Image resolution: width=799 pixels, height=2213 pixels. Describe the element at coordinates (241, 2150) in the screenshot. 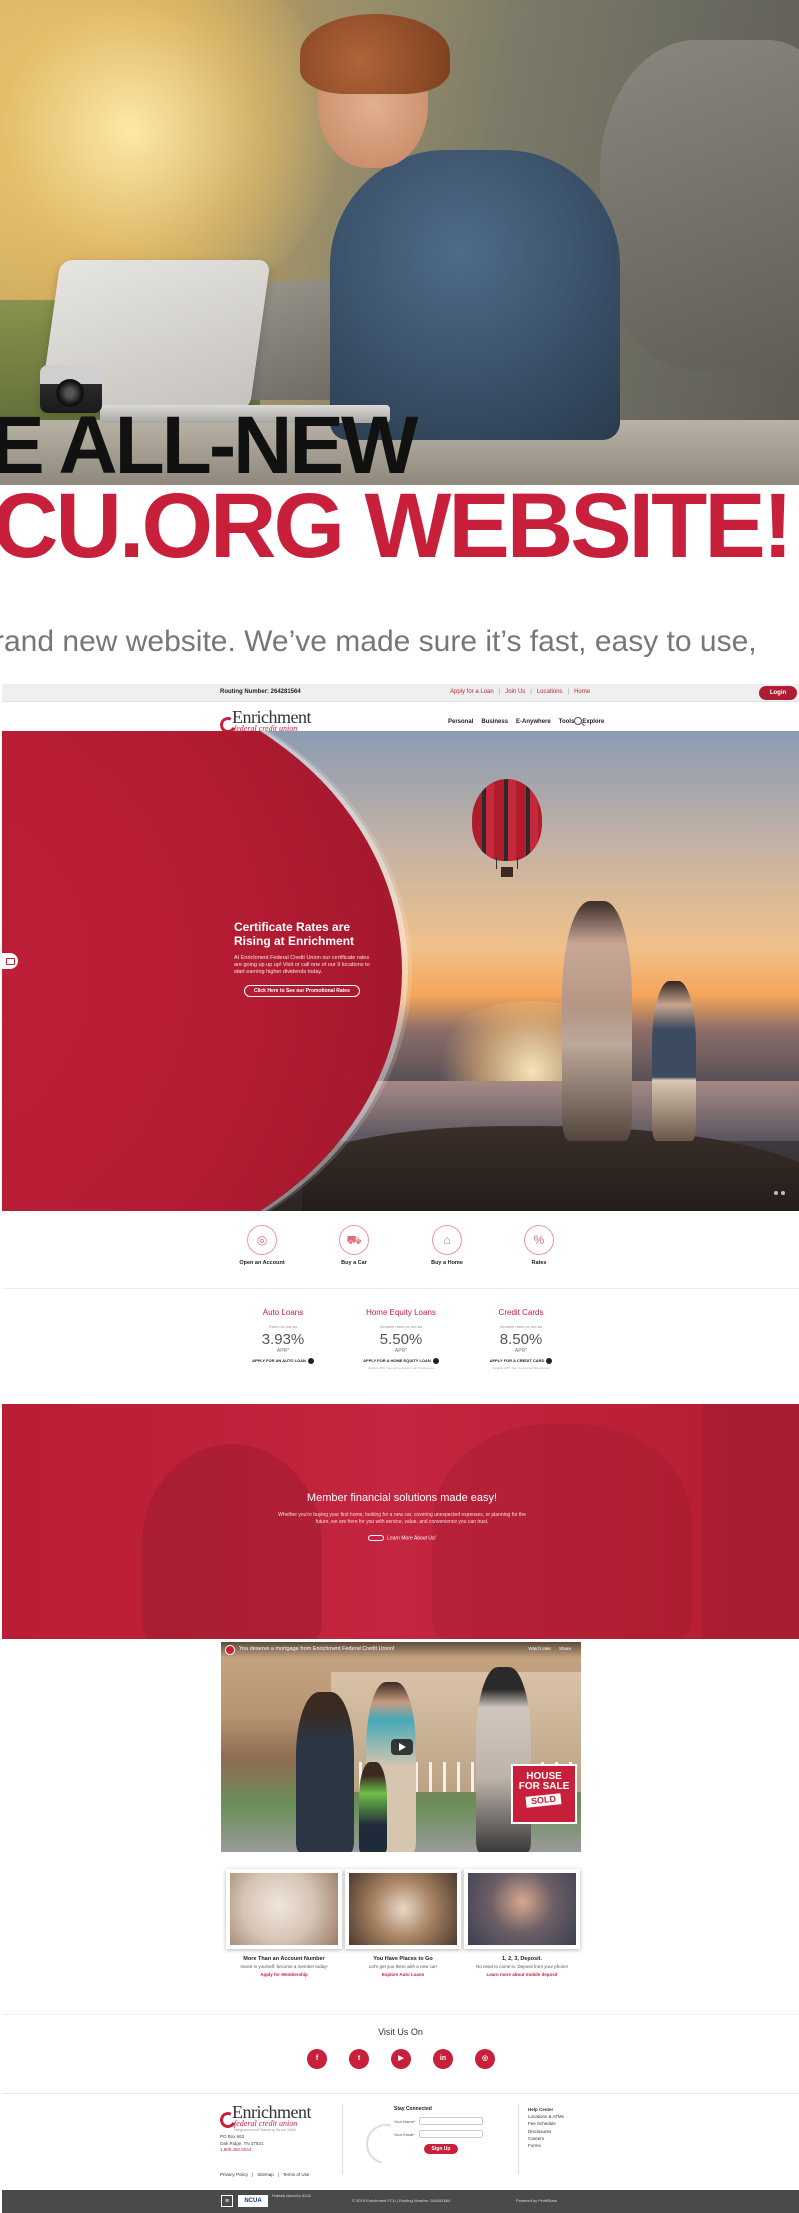

I see `phone-link: 1.800.482.6044` at that location.